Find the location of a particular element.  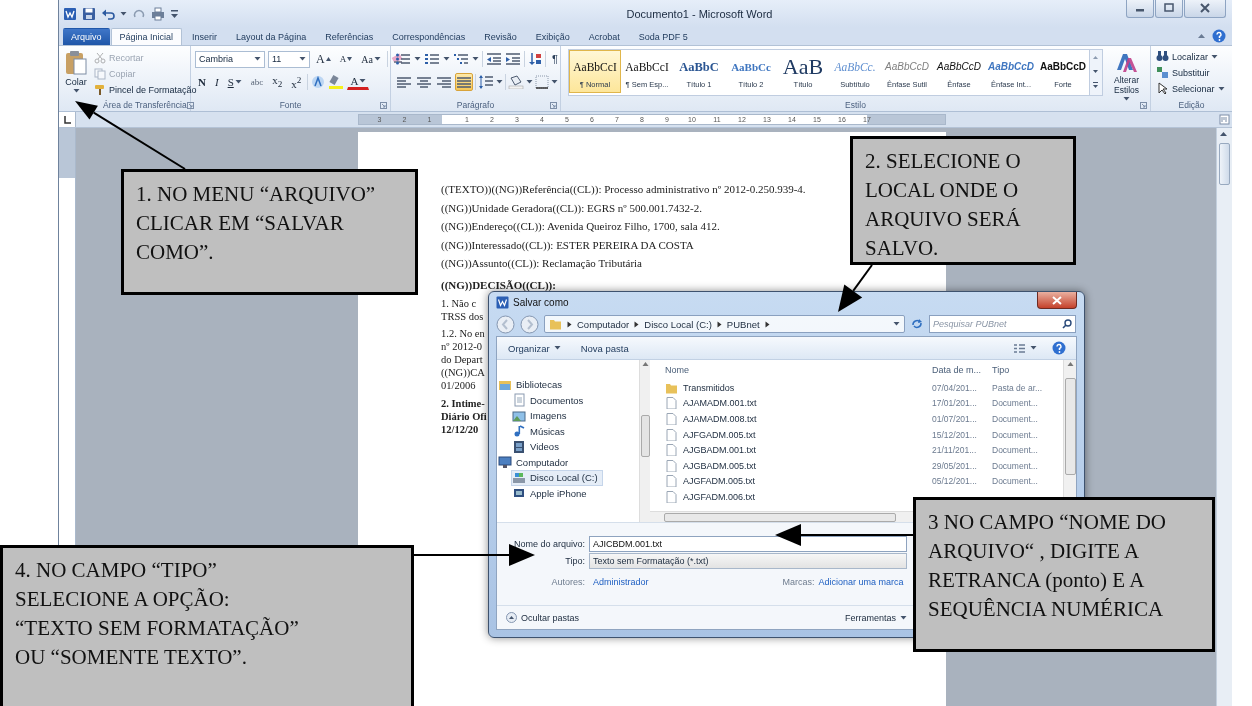

document-text: nº 2012-0 is located at coordinates (461, 346).